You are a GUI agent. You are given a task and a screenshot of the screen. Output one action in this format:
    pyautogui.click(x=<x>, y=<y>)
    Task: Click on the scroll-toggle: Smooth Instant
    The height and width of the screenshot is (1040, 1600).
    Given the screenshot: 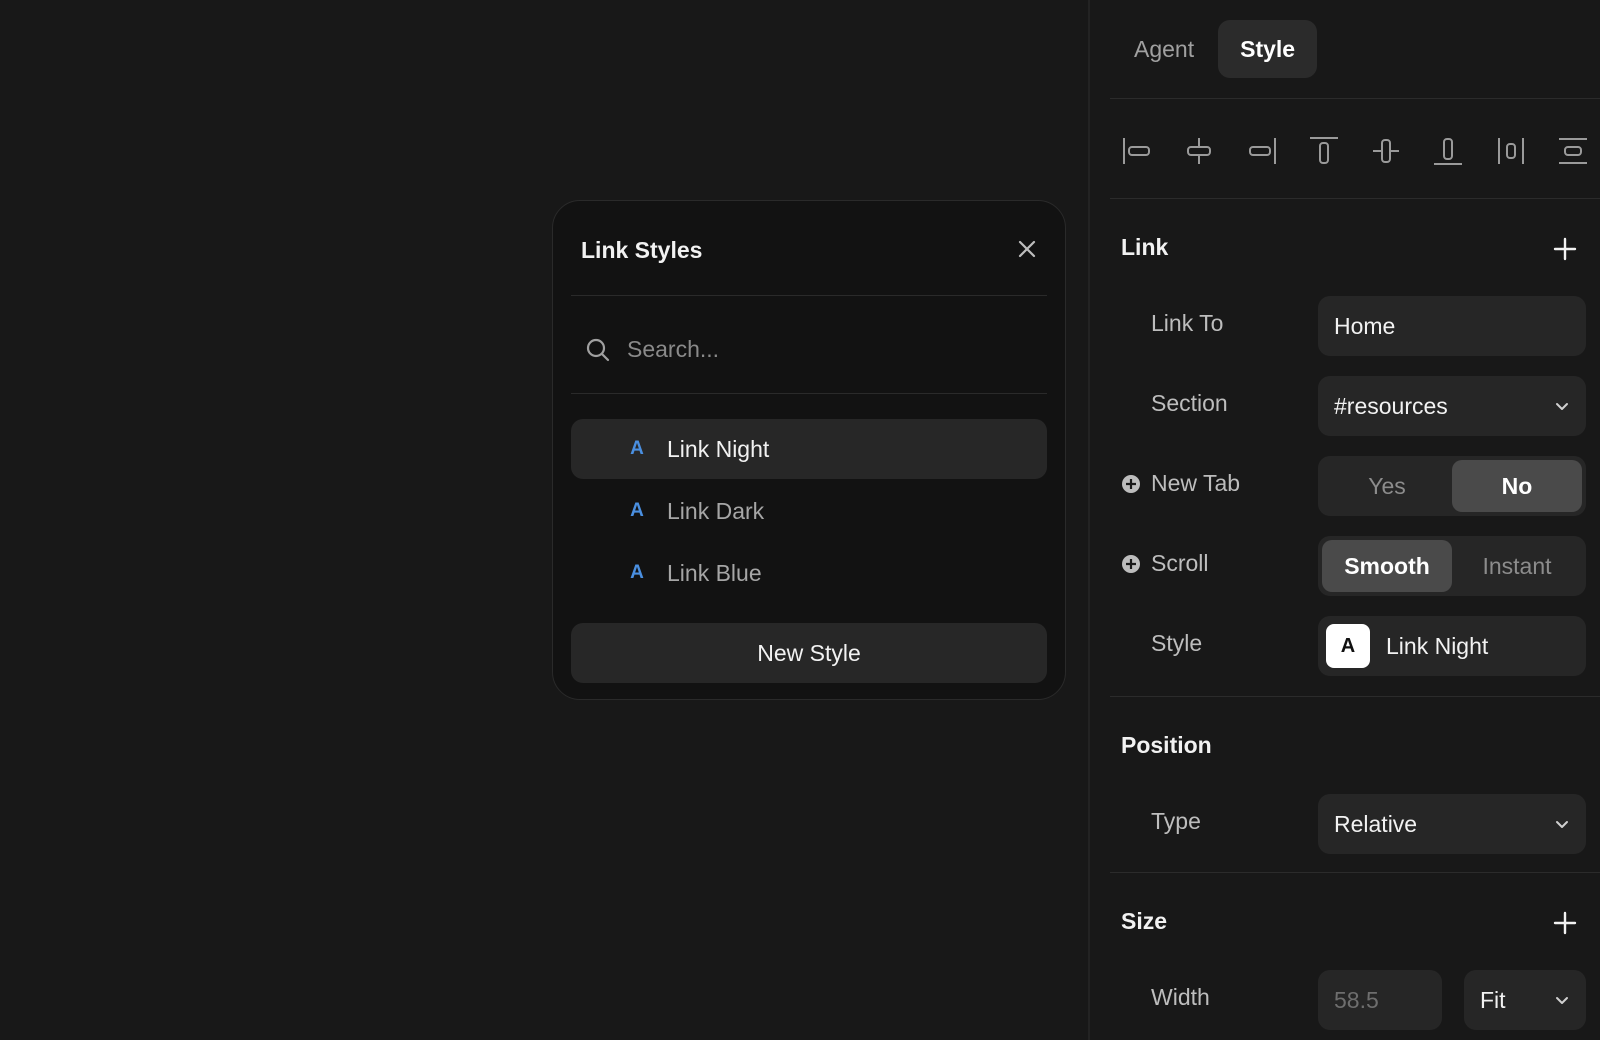 What is the action you would take?
    pyautogui.click(x=1452, y=566)
    